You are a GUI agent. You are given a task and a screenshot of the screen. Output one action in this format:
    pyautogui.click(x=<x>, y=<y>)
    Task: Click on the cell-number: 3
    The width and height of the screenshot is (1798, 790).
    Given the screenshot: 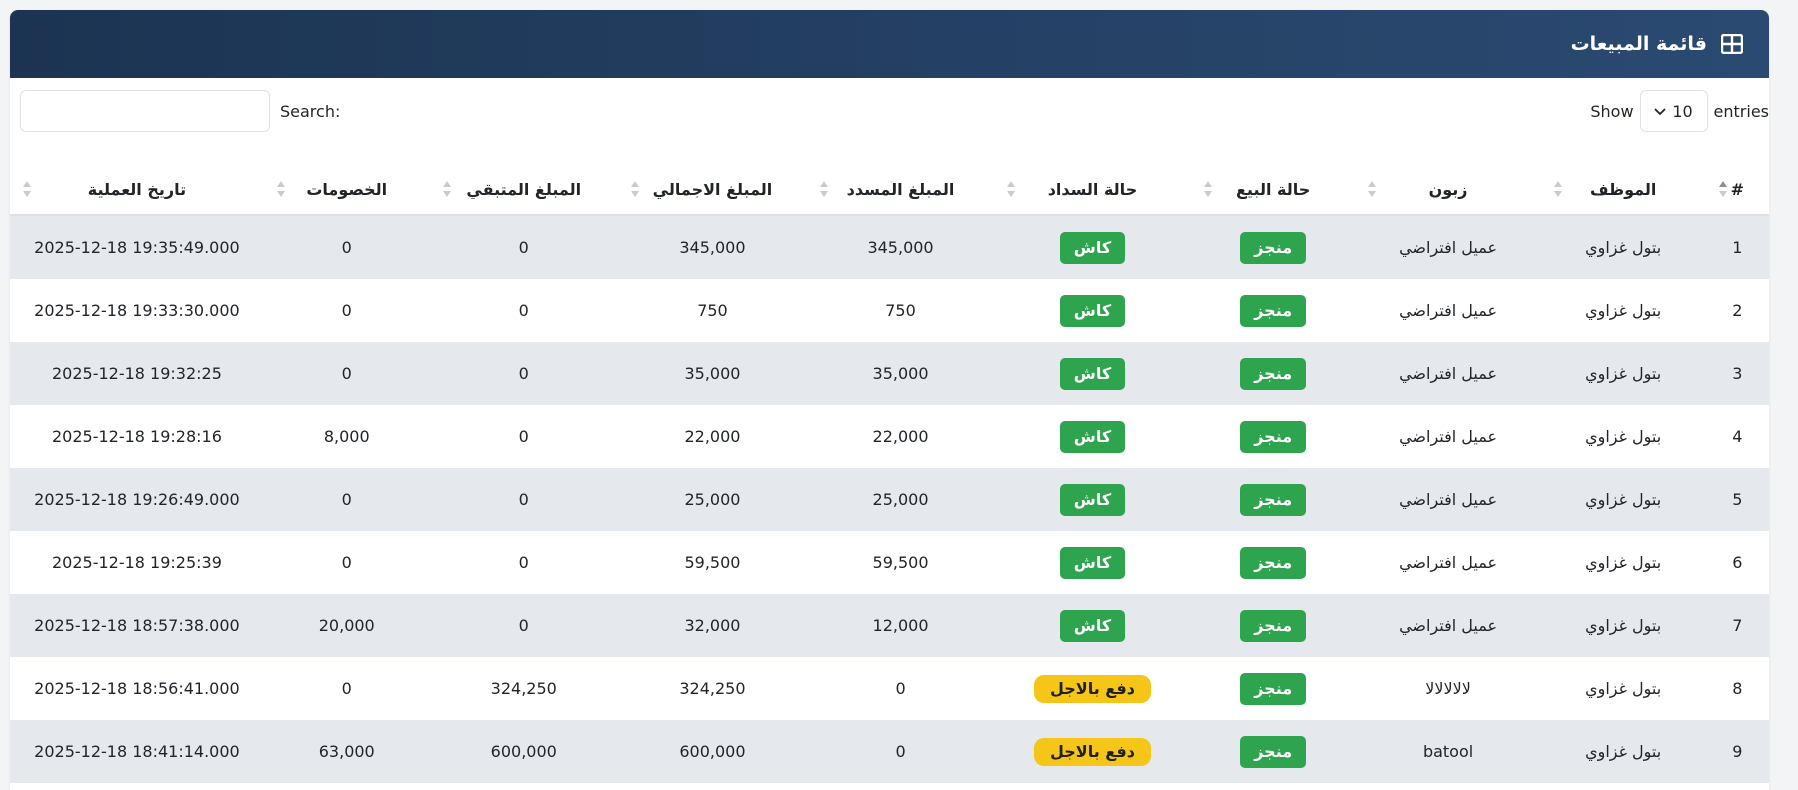 What is the action you would take?
    pyautogui.click(x=1737, y=373)
    